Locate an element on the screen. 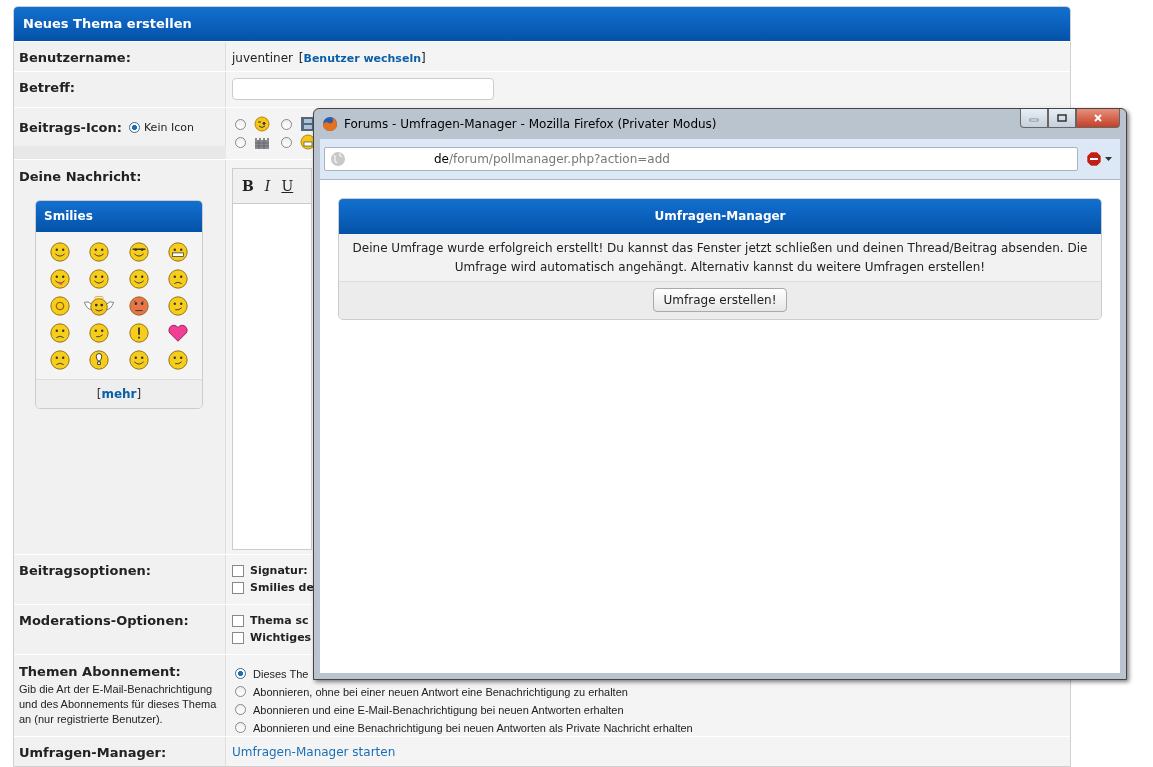 The width and height of the screenshot is (1153, 767). field-label: Beitragsoptionen: is located at coordinates (85, 570).